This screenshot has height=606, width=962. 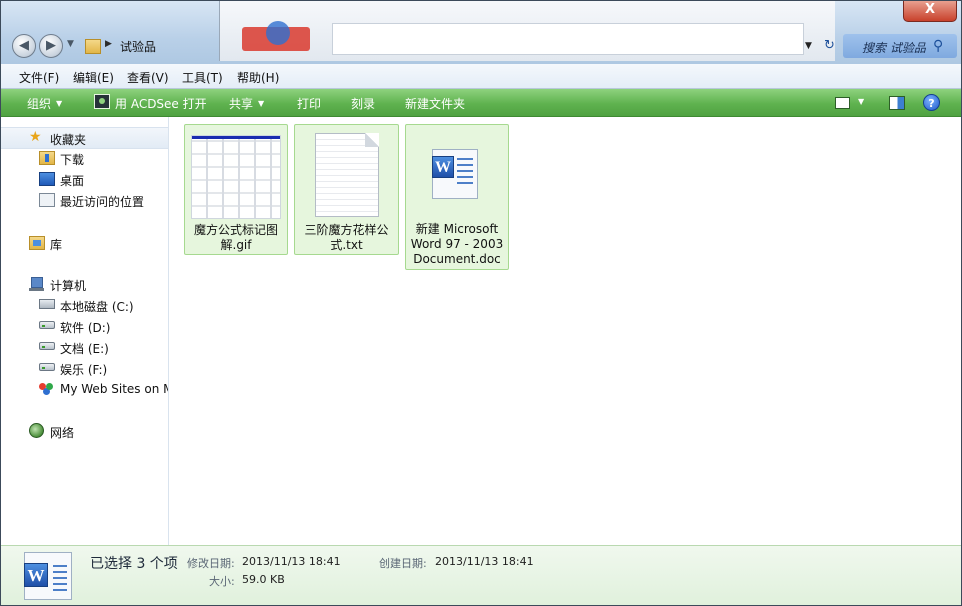 What do you see at coordinates (568, 39) in the screenshot?
I see `background-search-bar` at bounding box center [568, 39].